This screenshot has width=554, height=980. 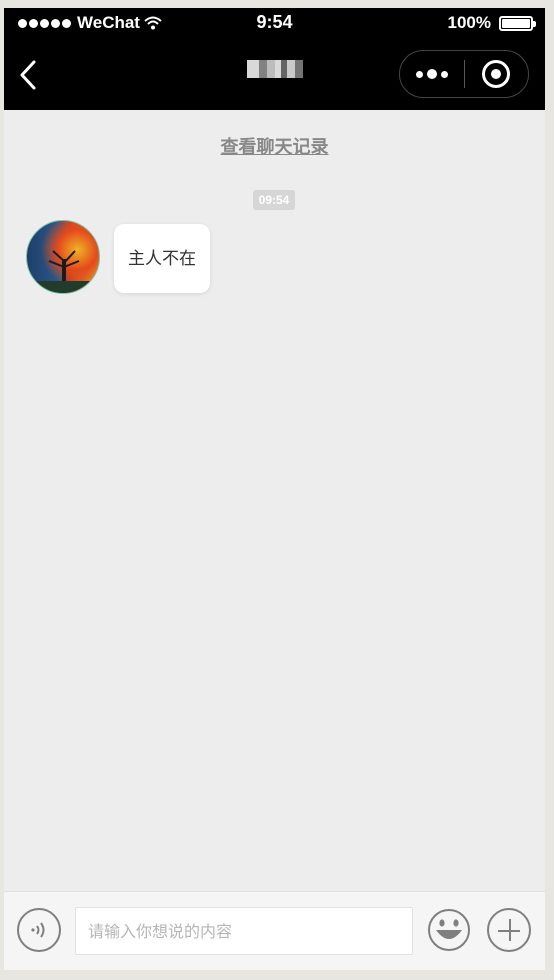 I want to click on target-close-icon, so click(x=496, y=74).